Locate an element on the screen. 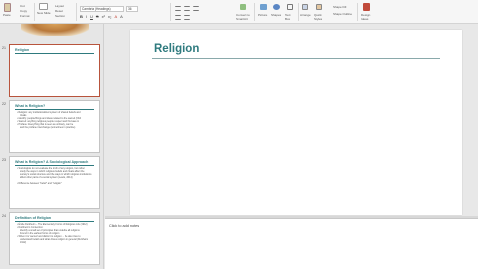 The height and width of the screenshot is (269, 478). slide-image is located at coordinates (55, 30).